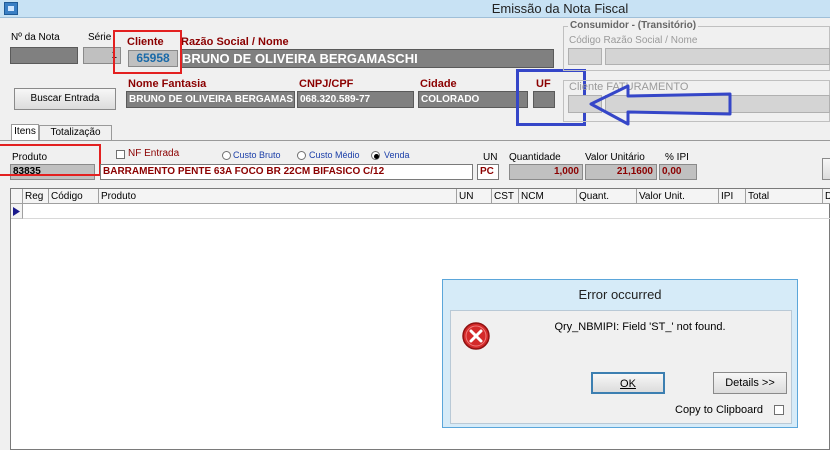 The height and width of the screenshot is (450, 830). I want to click on nf-entrada-label: NF Entrada, so click(154, 153).